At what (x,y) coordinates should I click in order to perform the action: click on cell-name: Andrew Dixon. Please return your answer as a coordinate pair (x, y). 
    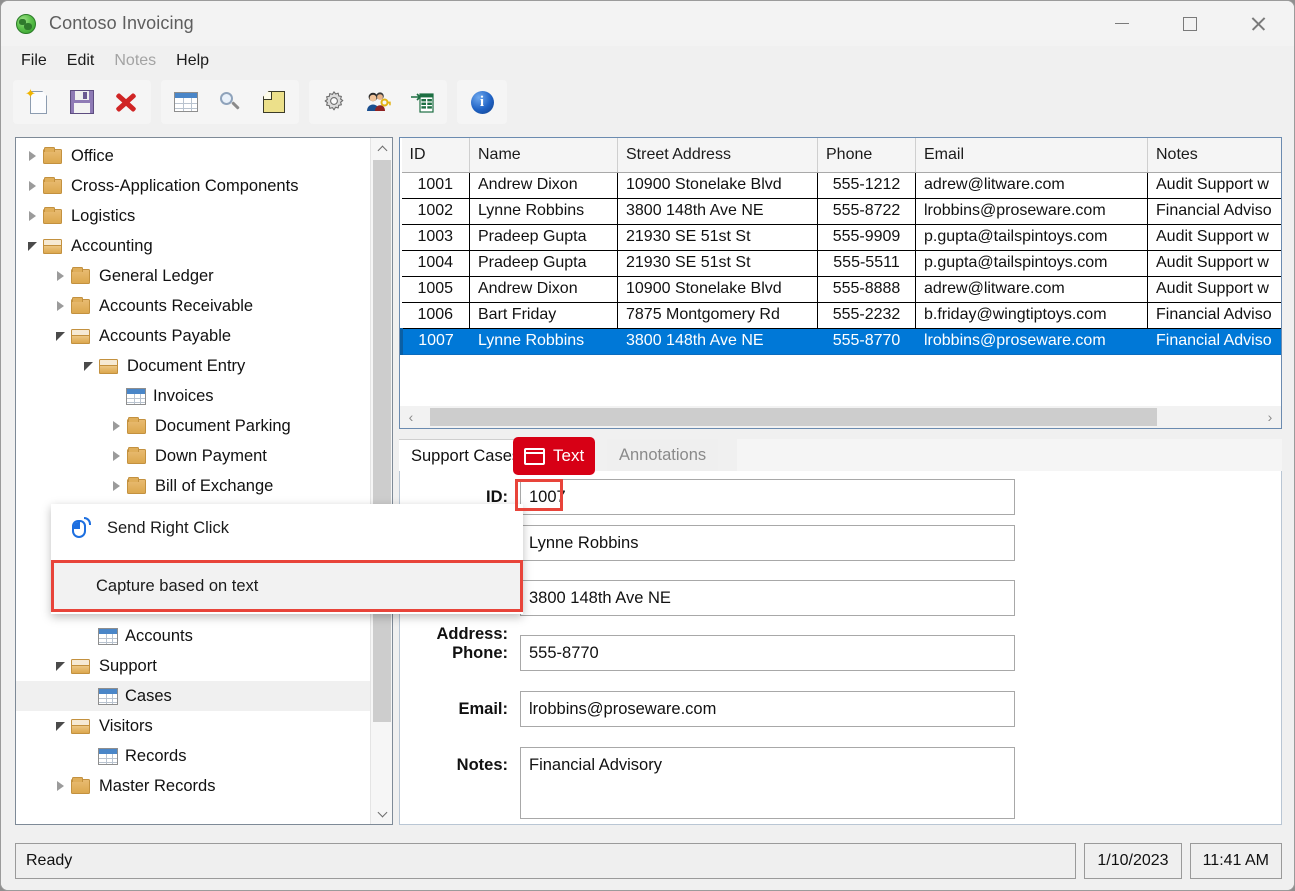
    Looking at the image, I should click on (543, 289).